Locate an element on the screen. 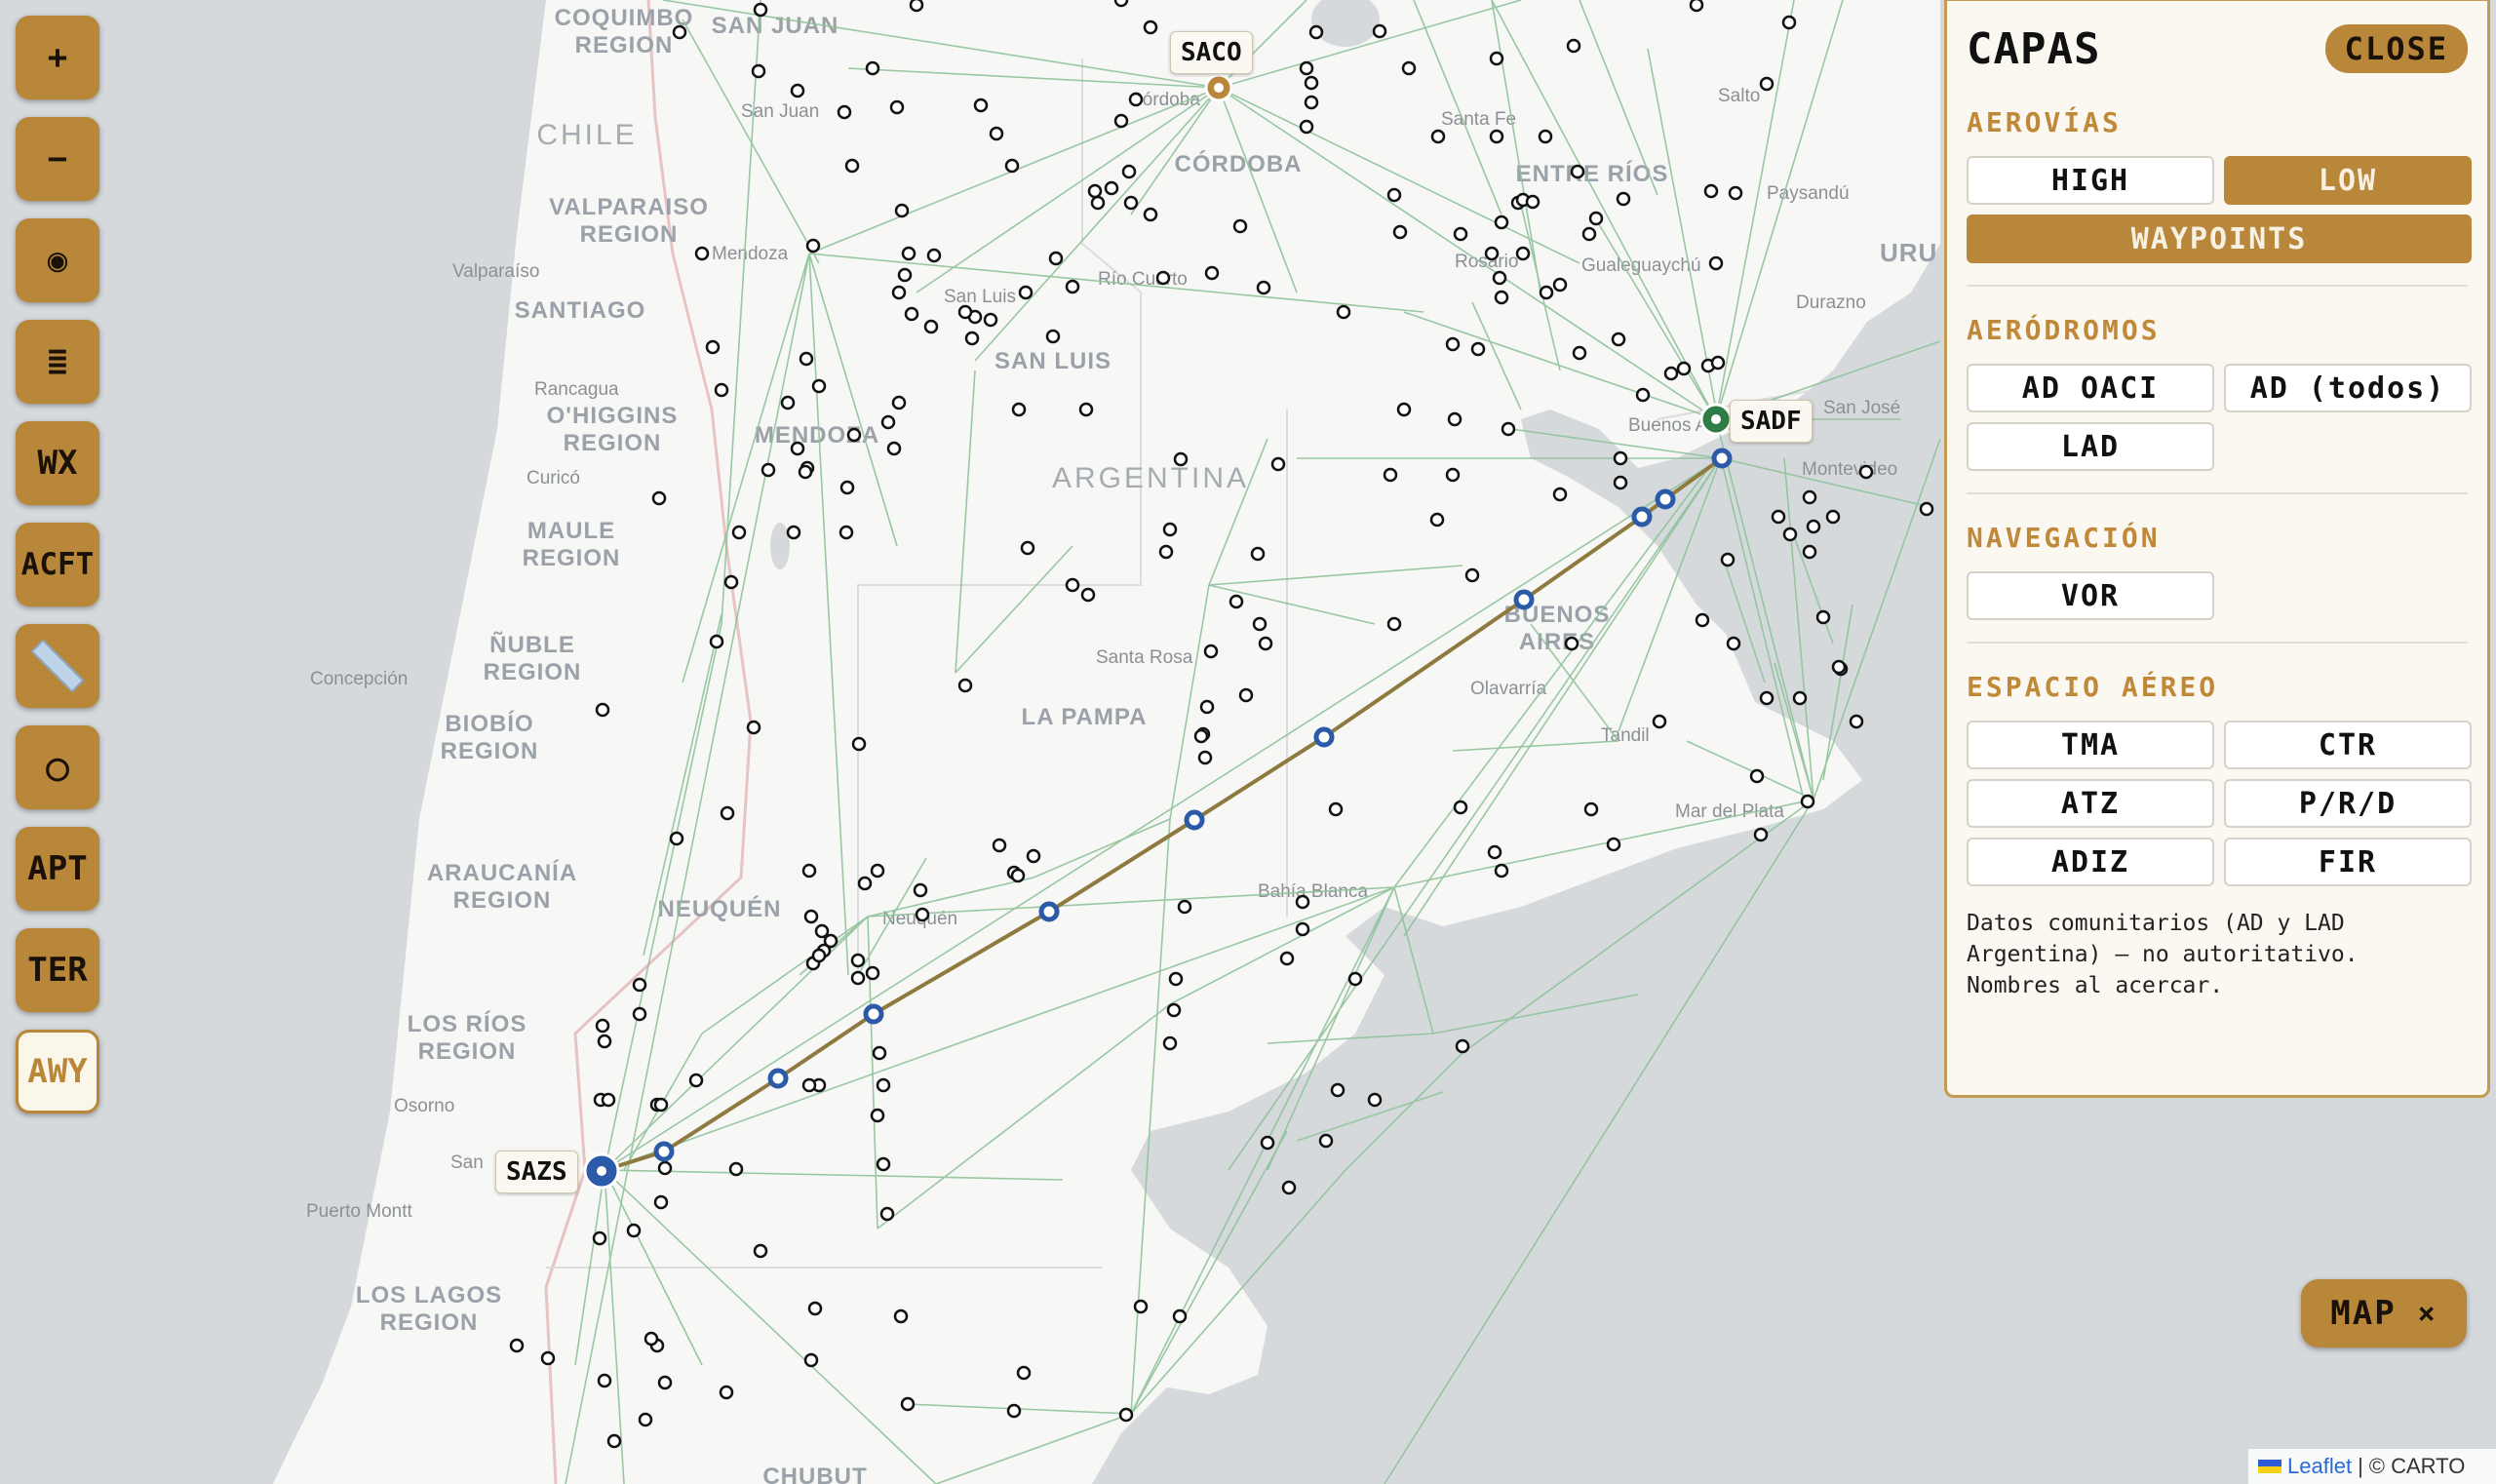  circle-icon: ○ is located at coordinates (57, 767).